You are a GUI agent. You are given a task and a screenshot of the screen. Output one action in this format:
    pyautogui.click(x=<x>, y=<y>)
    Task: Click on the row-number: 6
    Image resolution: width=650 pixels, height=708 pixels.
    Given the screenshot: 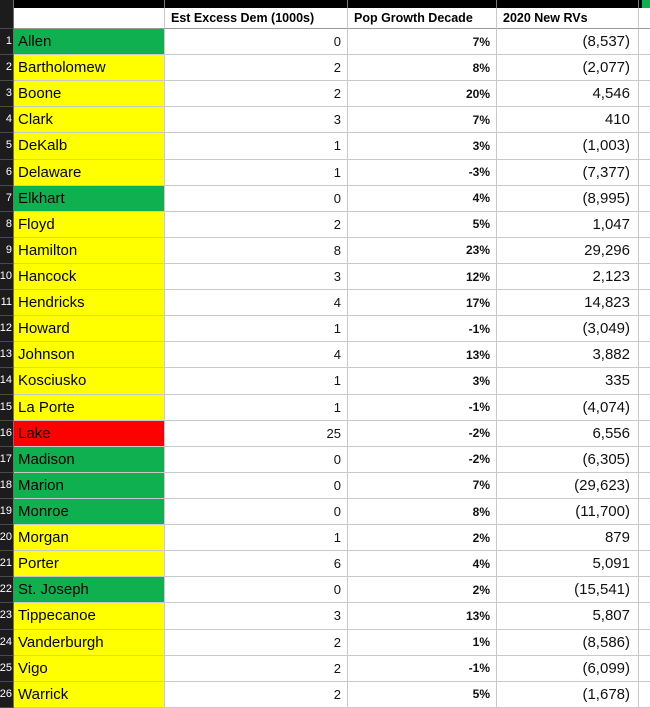 What is the action you would take?
    pyautogui.click(x=7, y=172)
    